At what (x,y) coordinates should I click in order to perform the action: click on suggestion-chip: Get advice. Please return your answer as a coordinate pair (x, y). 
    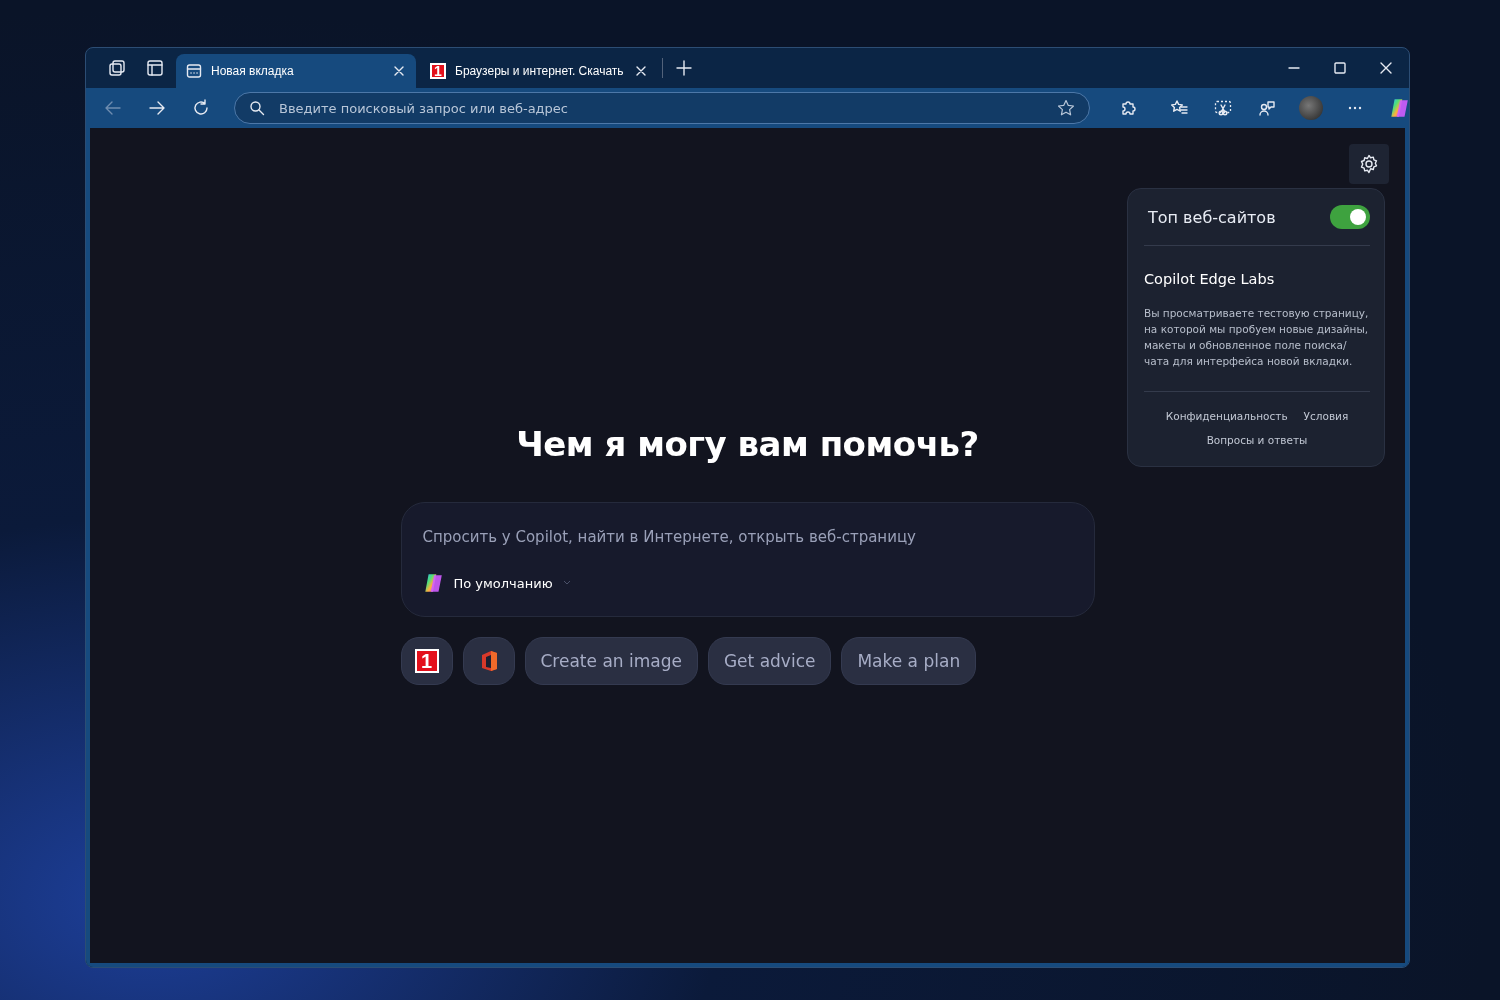
    Looking at the image, I should click on (769, 661).